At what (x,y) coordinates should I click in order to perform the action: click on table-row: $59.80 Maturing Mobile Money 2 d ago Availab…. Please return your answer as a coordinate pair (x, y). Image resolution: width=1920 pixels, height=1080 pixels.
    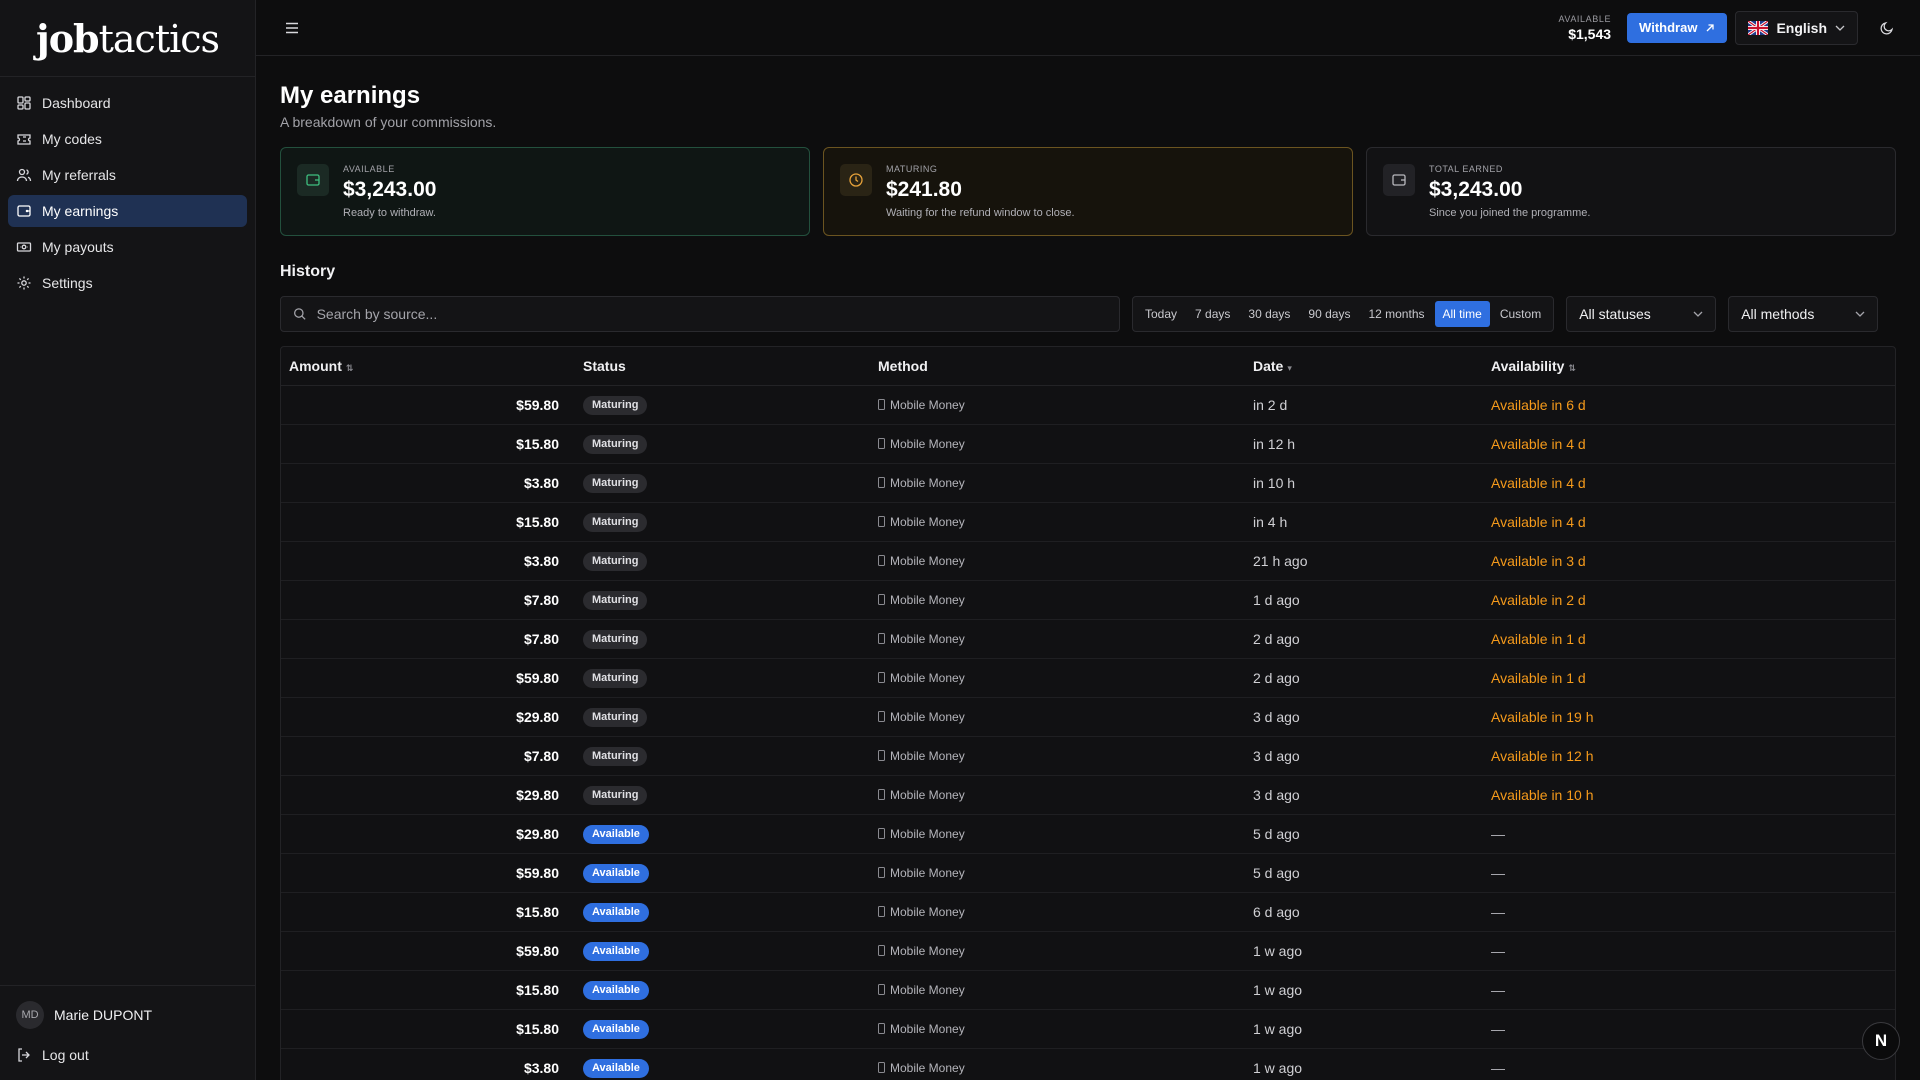
    Looking at the image, I should click on (1088, 678).